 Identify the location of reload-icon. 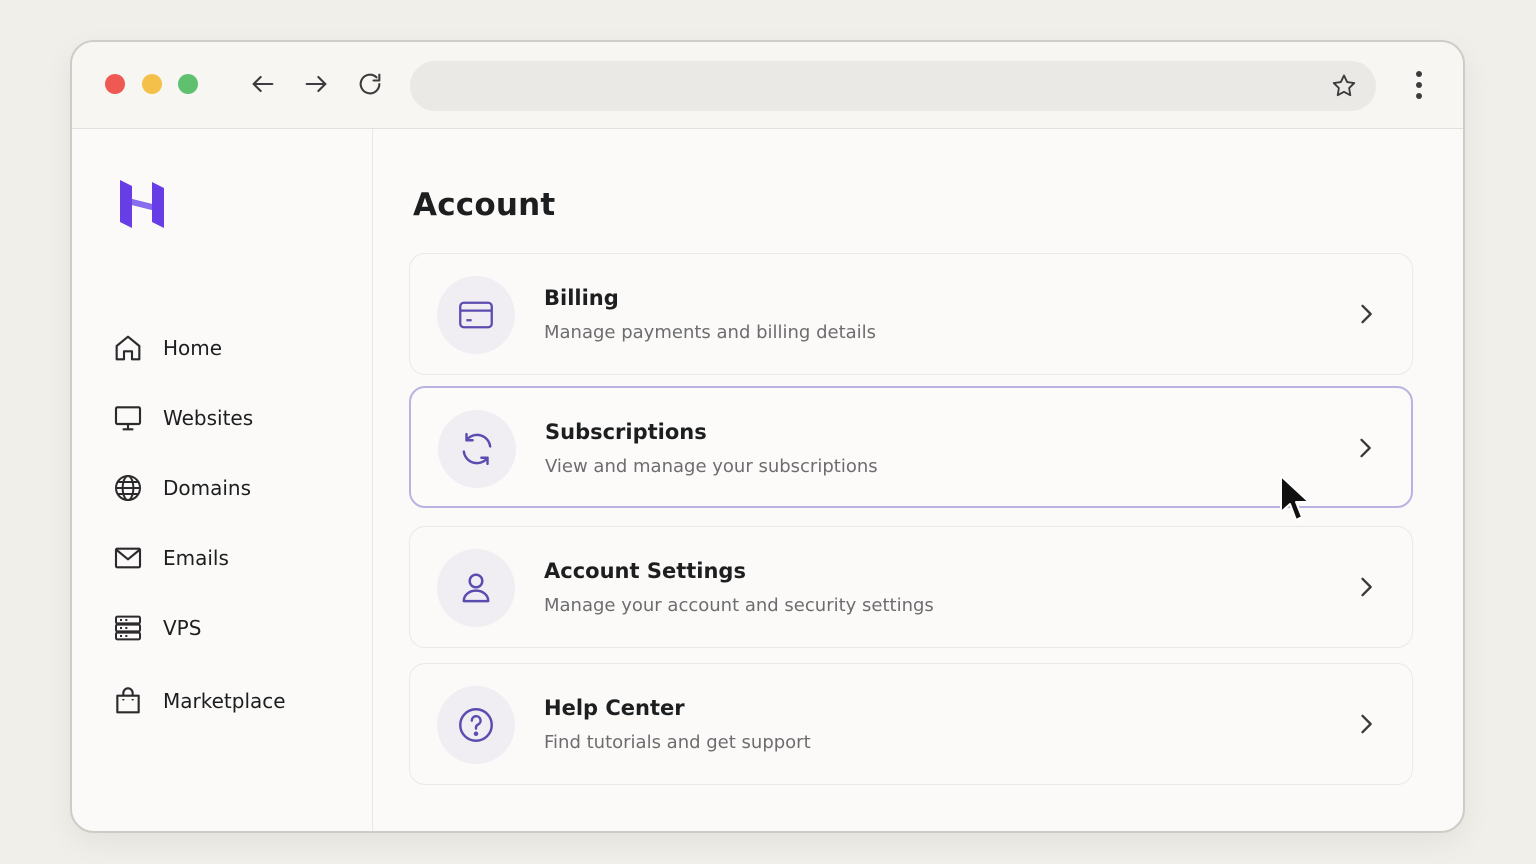
(370, 84).